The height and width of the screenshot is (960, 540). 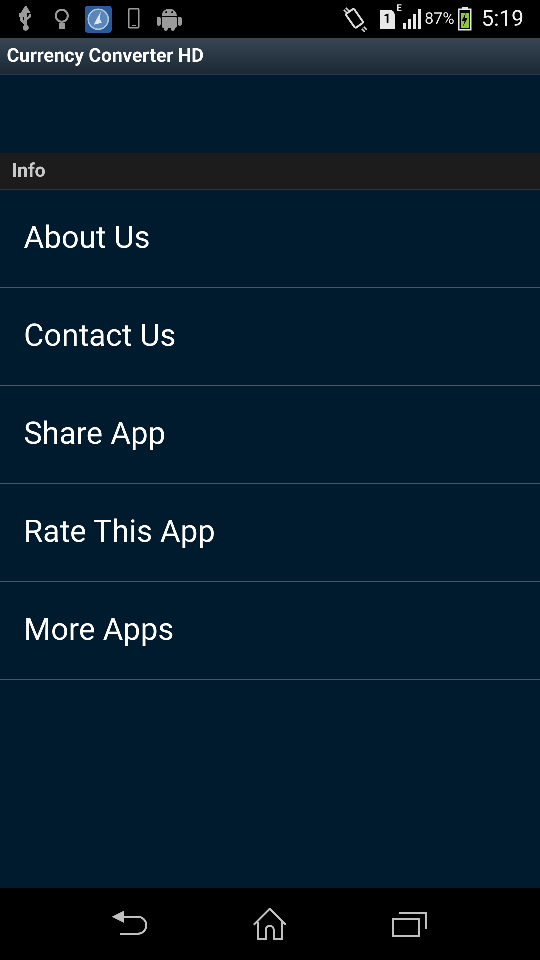 What do you see at coordinates (270, 337) in the screenshot?
I see `menu-item: Contact Us` at bounding box center [270, 337].